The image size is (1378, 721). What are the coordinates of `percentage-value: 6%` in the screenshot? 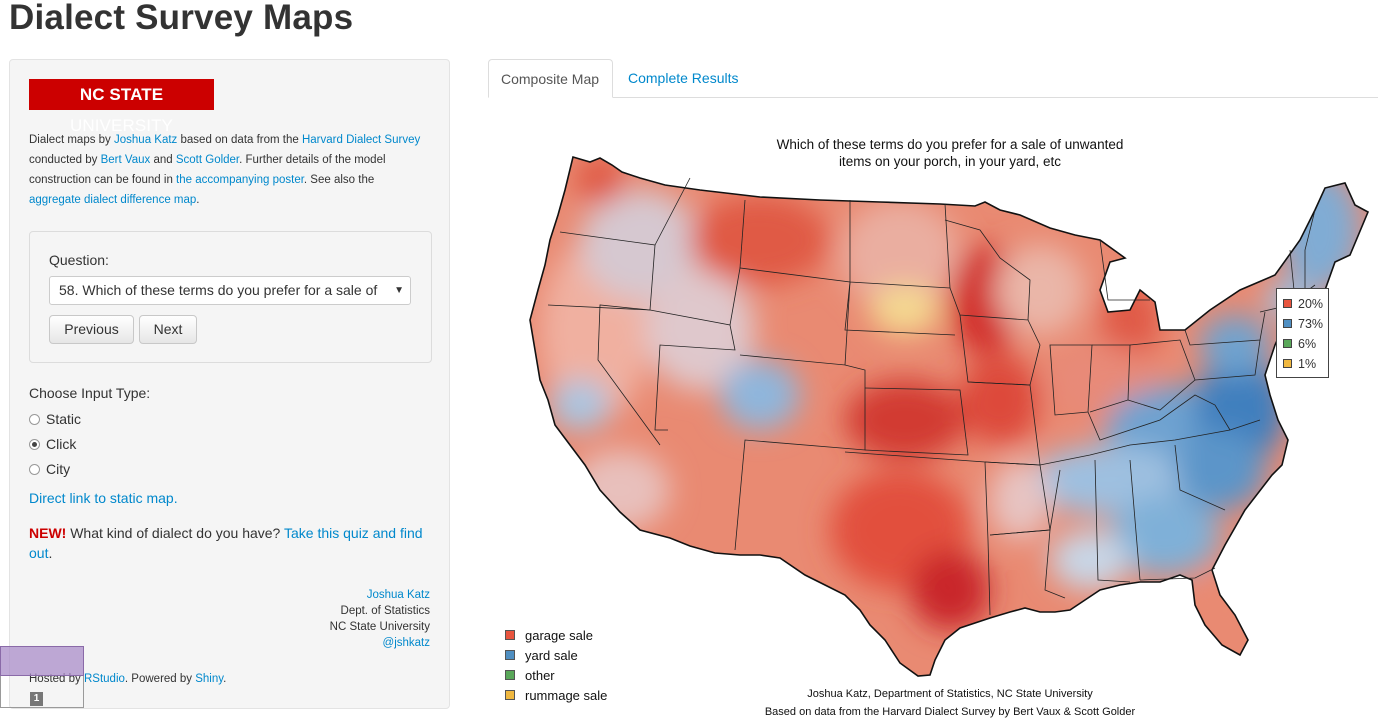 It's located at (1307, 344).